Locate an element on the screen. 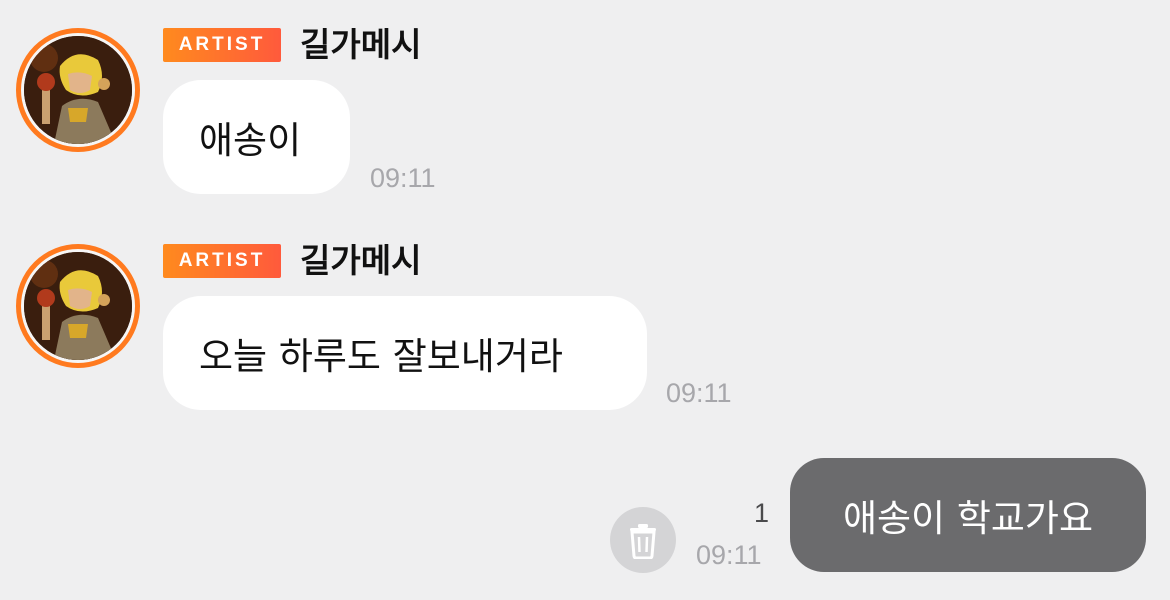  trash-icon is located at coordinates (643, 541).